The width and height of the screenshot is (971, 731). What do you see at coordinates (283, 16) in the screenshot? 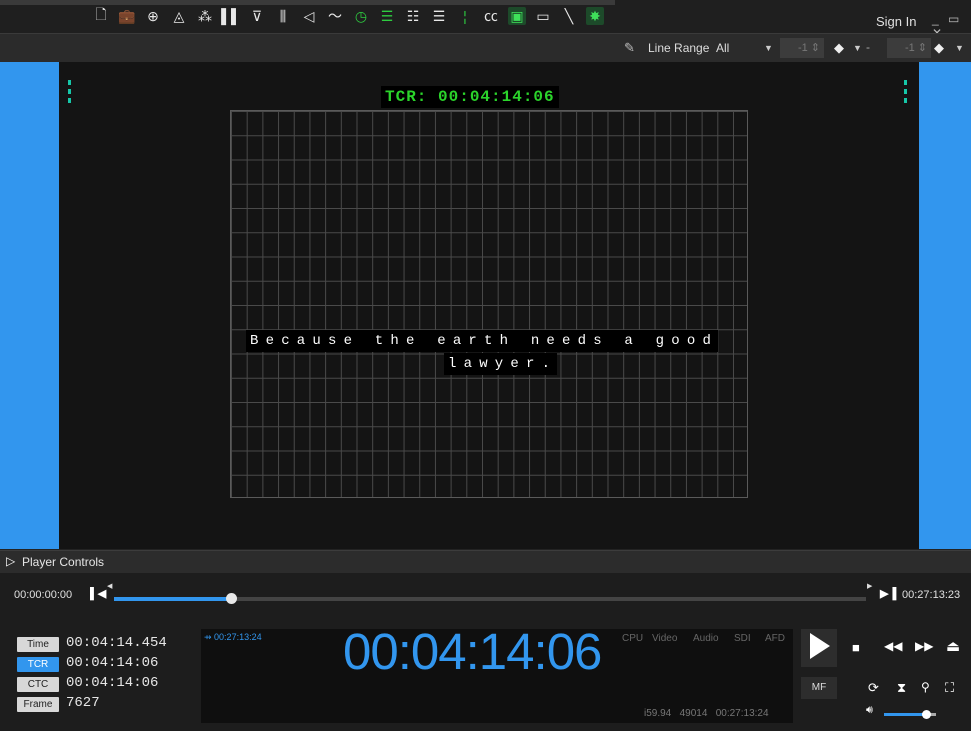
I see `mixer-icon: ⫼` at bounding box center [283, 16].